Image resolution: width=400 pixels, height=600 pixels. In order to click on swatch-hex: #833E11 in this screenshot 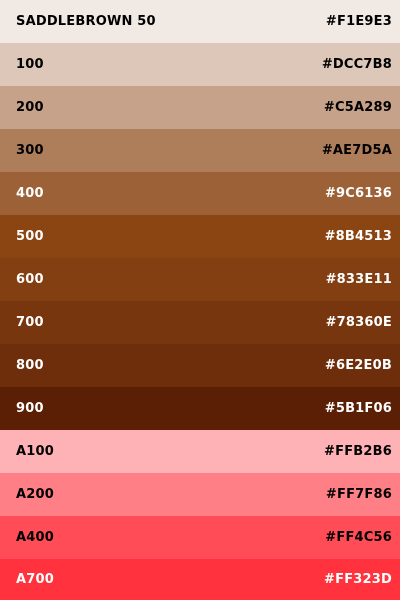, I will do `click(358, 279)`.